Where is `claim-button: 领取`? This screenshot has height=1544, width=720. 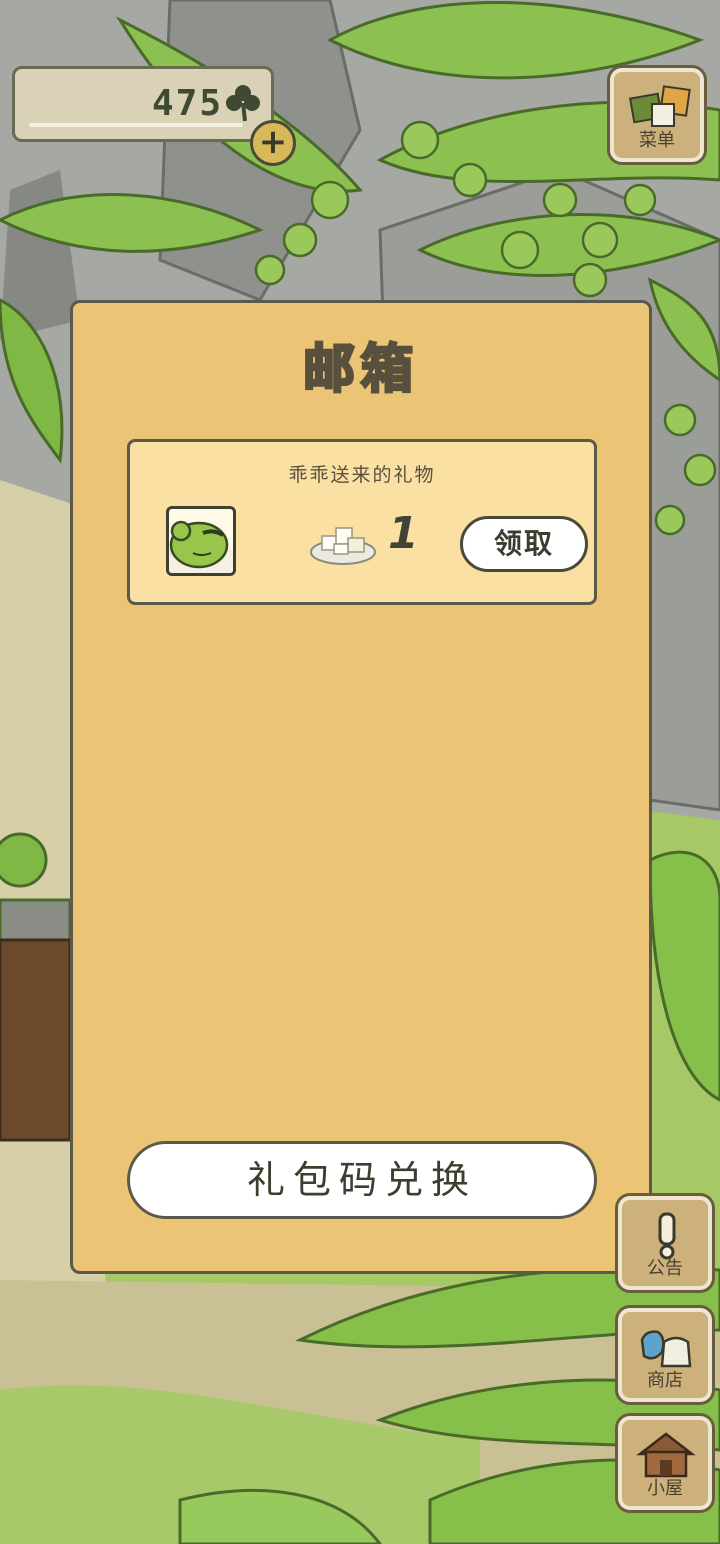
claim-button: 领取 is located at coordinates (524, 544).